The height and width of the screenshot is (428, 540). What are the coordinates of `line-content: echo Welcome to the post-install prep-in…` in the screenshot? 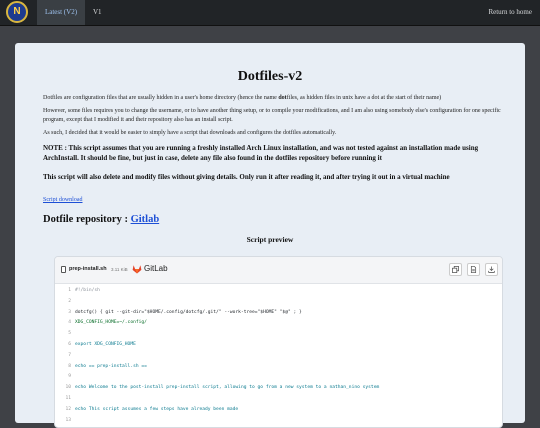 It's located at (227, 388).